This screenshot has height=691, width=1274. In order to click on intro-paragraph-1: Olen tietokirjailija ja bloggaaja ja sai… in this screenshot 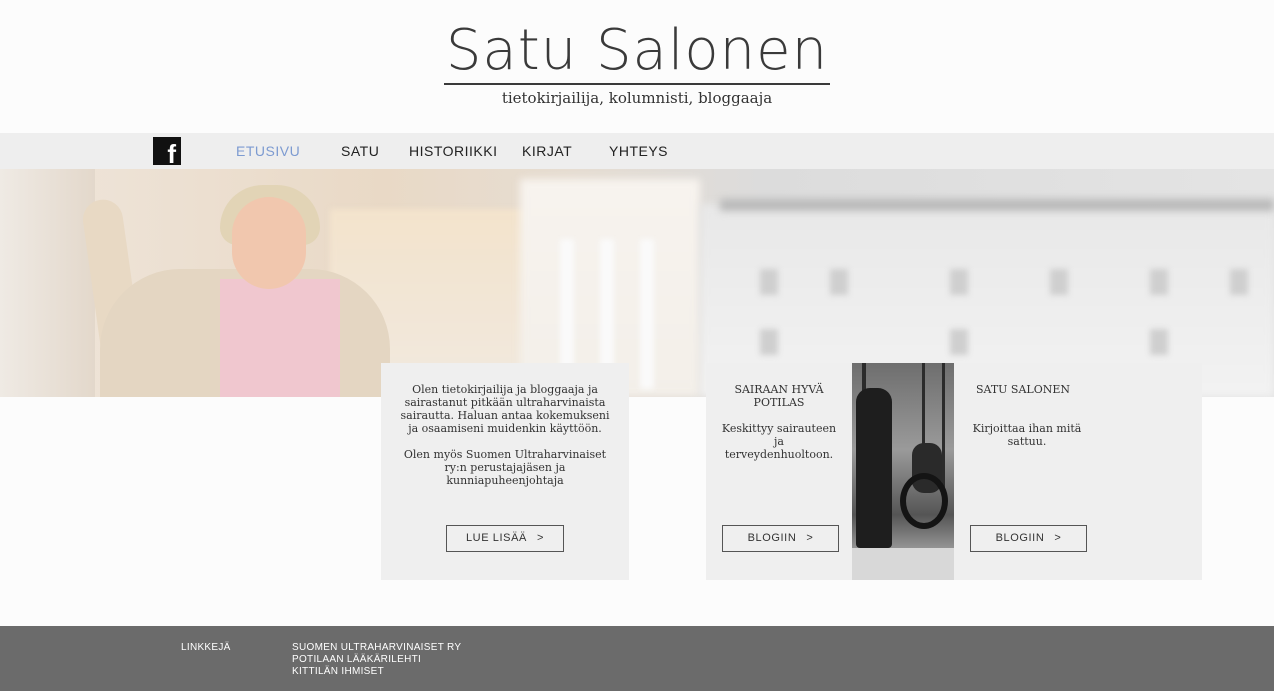, I will do `click(505, 409)`.